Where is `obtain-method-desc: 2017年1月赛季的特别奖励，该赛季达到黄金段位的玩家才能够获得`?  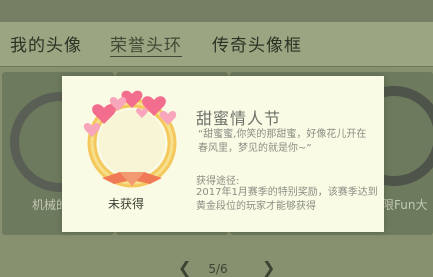 obtain-method-desc: 2017年1月赛季的特别奖励，该赛季达到黄金段位的玩家才能够获得 is located at coordinates (287, 199).